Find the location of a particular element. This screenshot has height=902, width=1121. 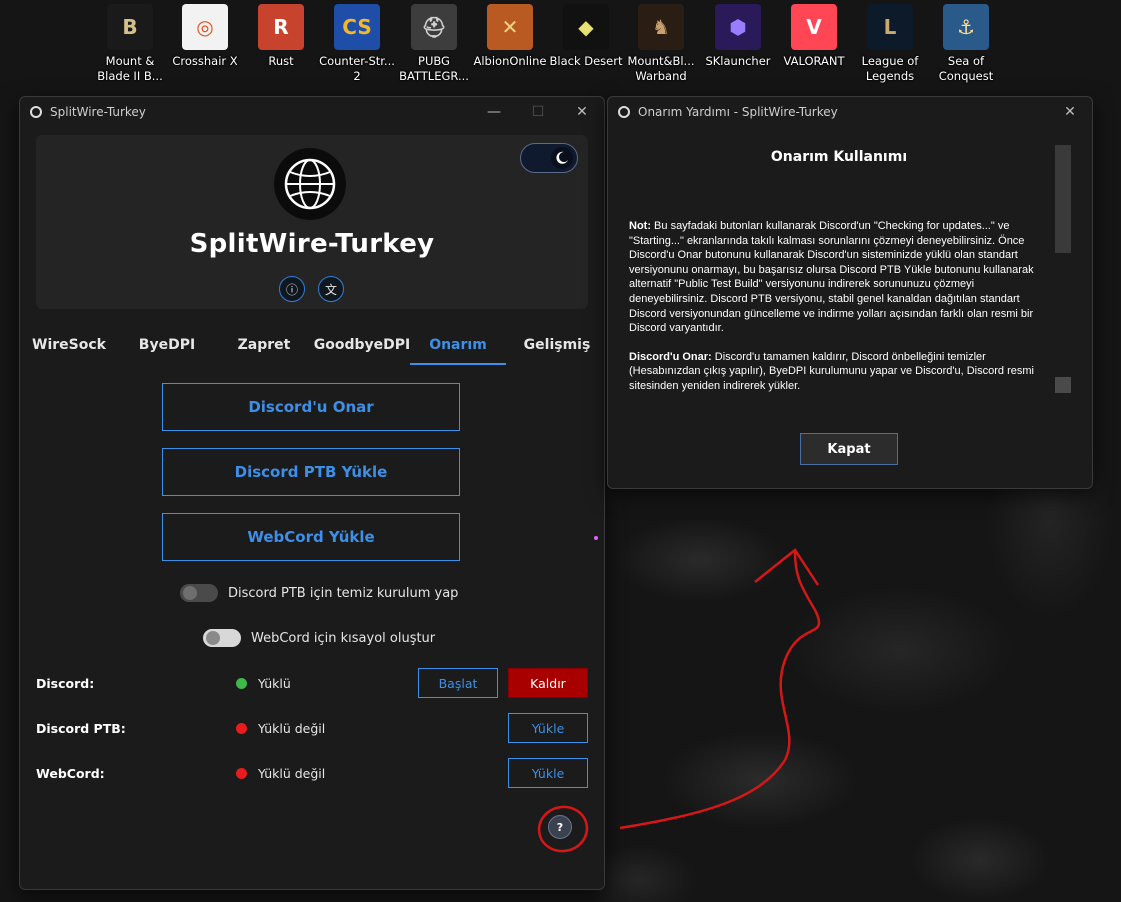

clean-ptb-toggle-row: Discord PTB için temiz kurulum yap is located at coordinates (319, 593).